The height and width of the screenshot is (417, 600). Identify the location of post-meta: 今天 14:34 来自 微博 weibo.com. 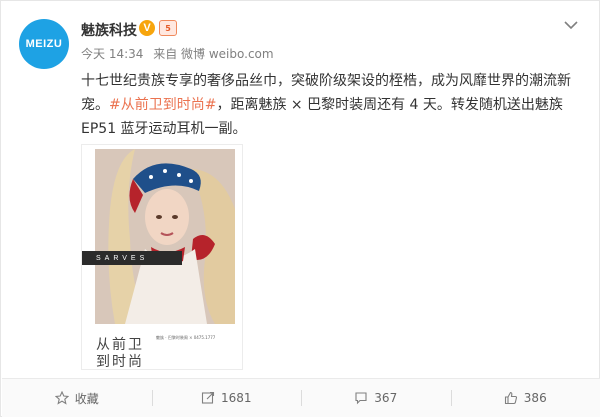
(180, 53).